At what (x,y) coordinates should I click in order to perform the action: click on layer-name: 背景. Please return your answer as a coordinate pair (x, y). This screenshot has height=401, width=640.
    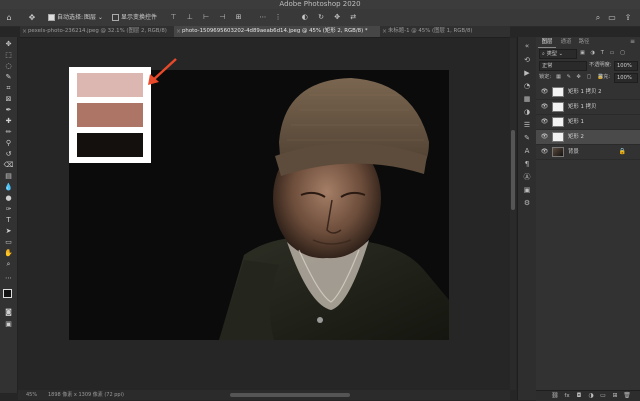
    Looking at the image, I should click on (573, 152).